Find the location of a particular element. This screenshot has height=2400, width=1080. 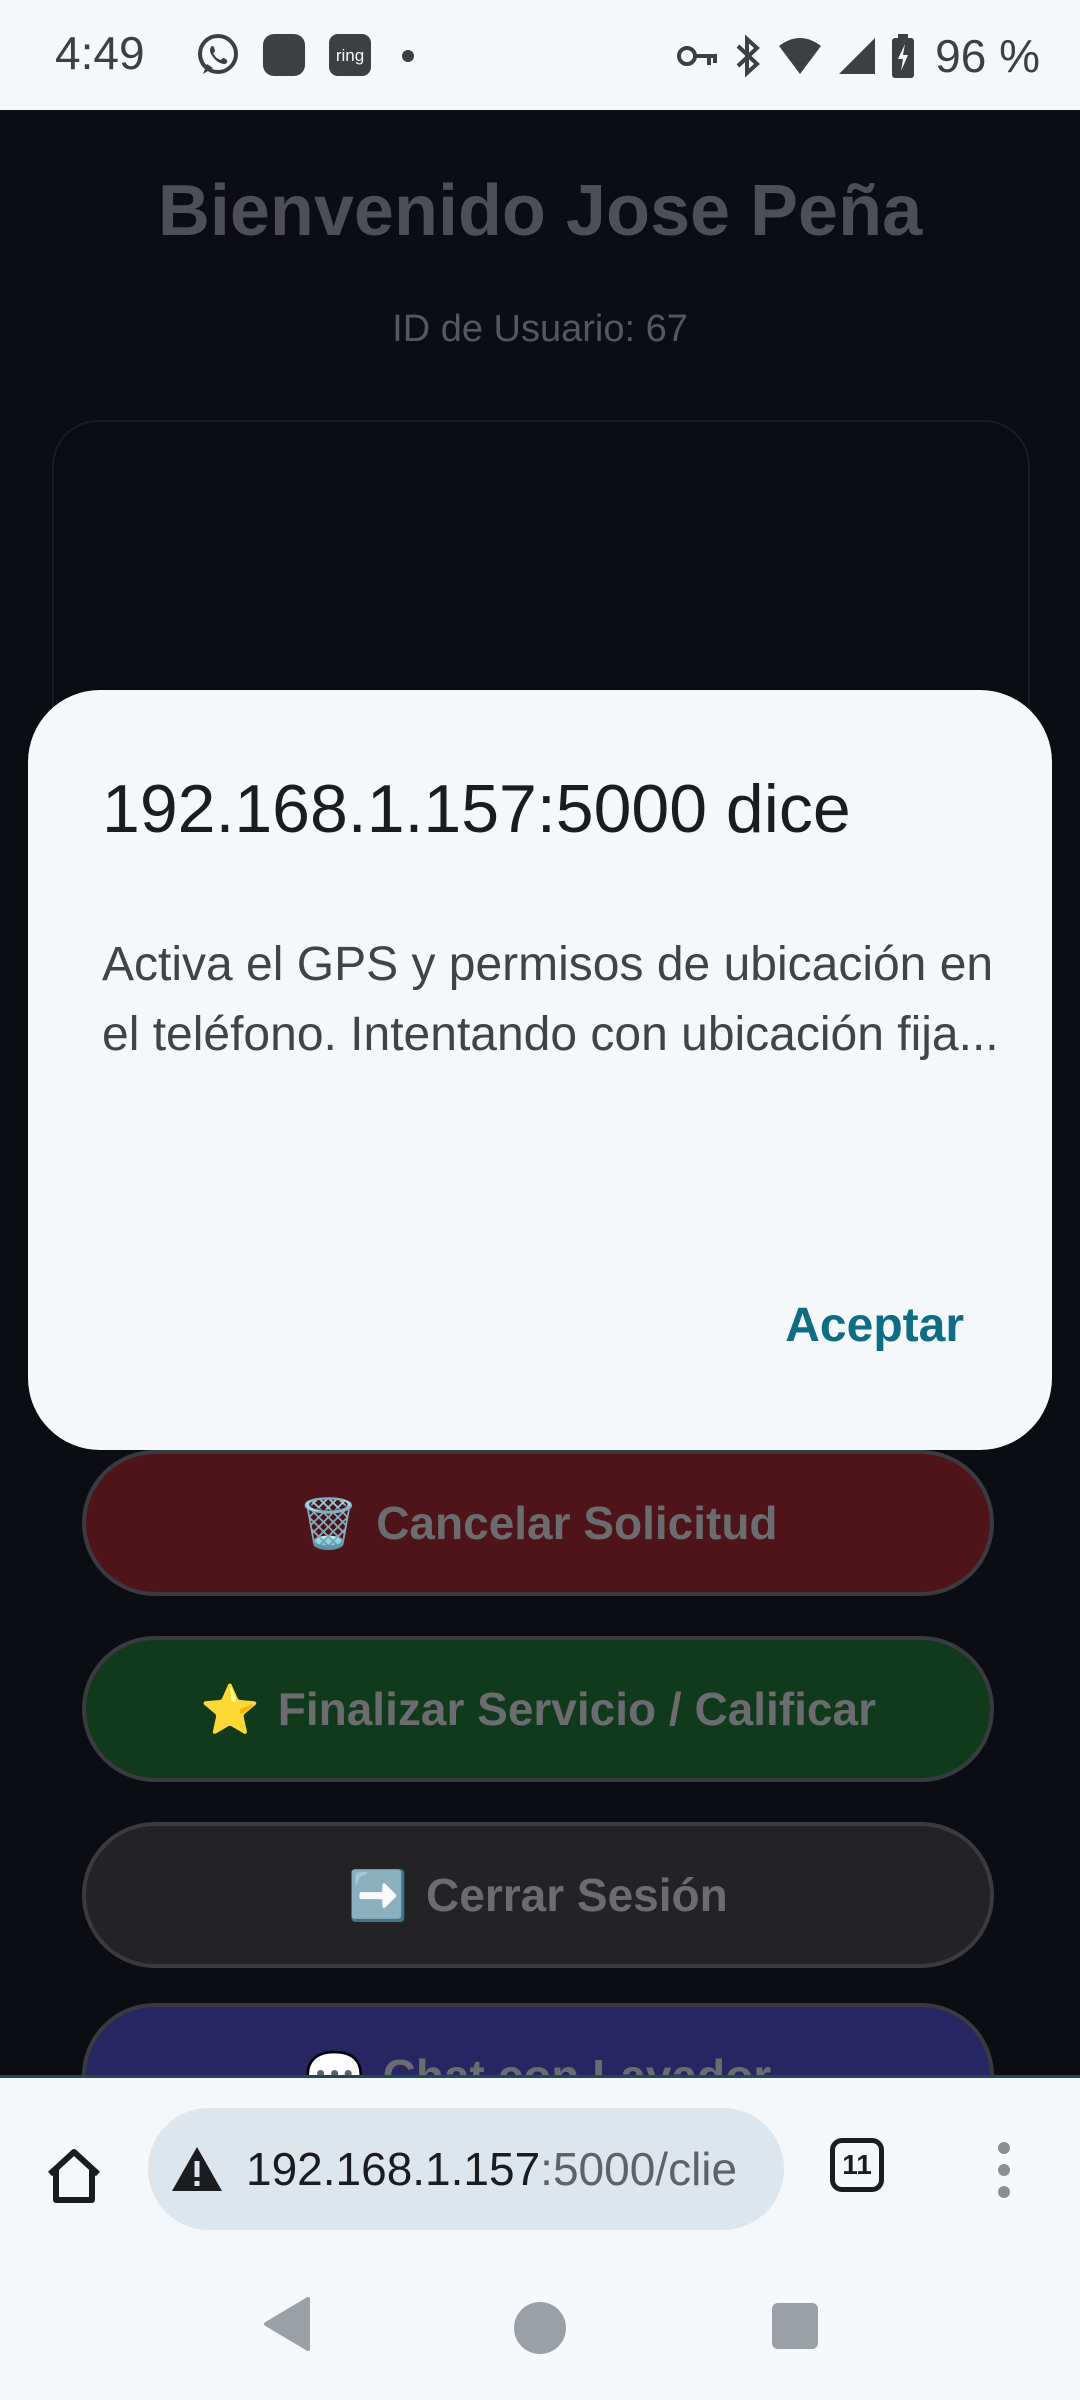

home-circle-icon is located at coordinates (540, 2327).